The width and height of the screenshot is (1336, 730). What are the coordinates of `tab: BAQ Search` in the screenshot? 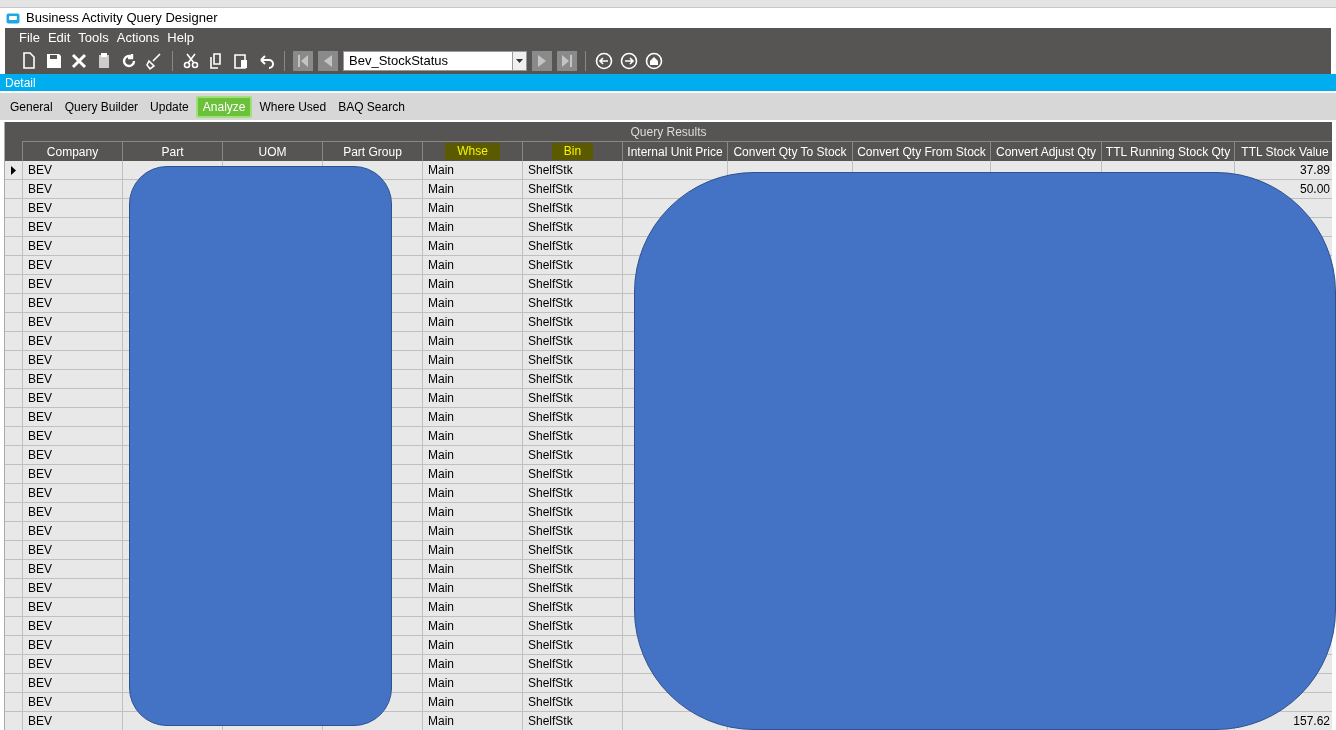 It's located at (371, 106).